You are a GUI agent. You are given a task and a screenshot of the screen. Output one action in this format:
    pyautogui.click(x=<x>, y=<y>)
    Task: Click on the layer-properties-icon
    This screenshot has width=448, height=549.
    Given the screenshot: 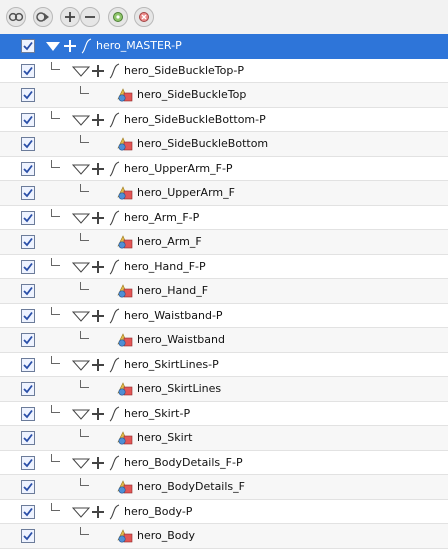 What is the action you would take?
    pyautogui.click(x=118, y=17)
    